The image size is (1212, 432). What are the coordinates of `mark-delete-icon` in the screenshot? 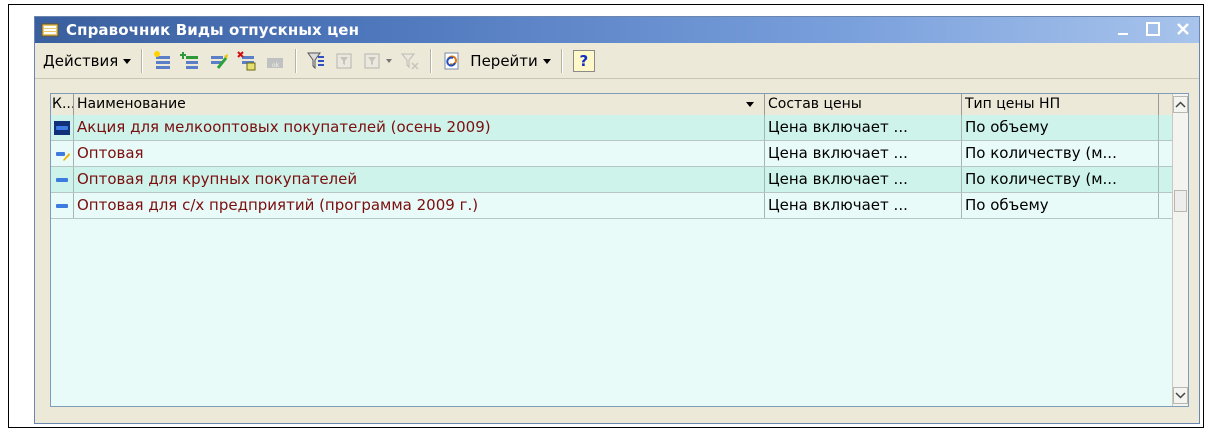 It's located at (246, 60).